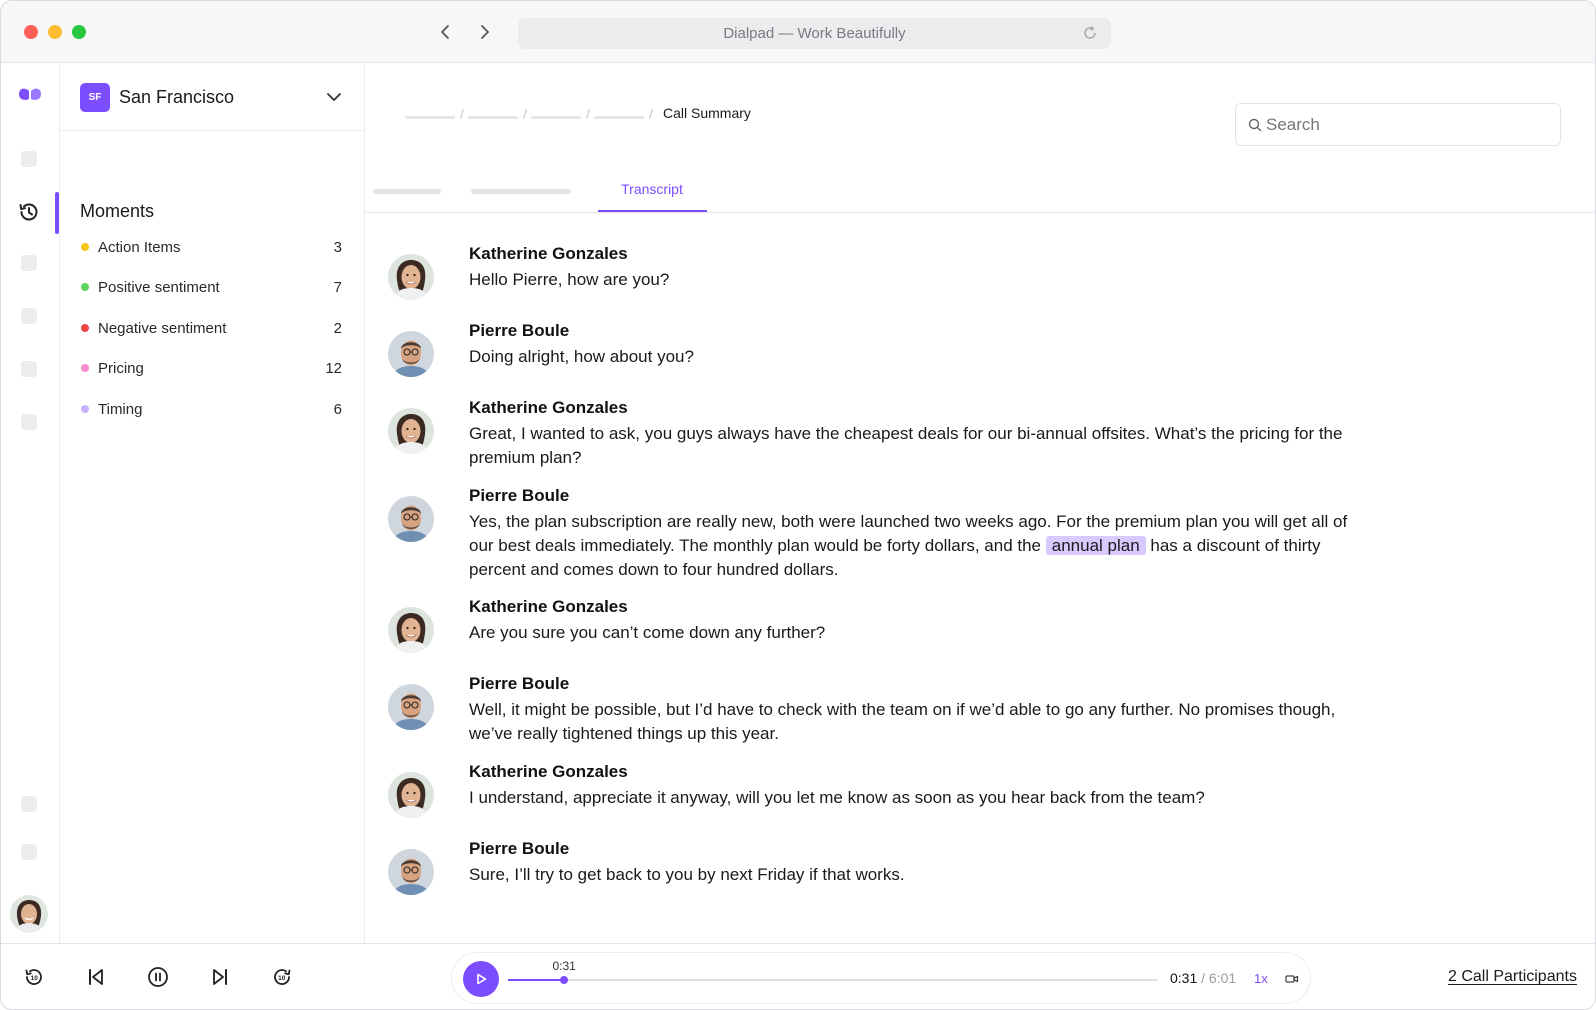 Image resolution: width=1596 pixels, height=1010 pixels. I want to click on forward-10-icon: 10, so click(282, 977).